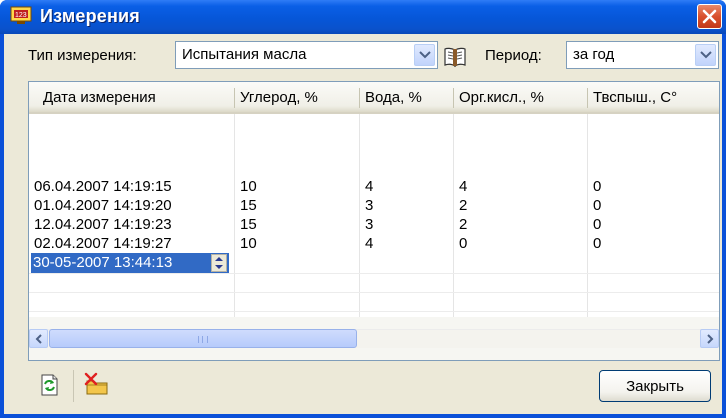 The height and width of the screenshot is (418, 726). Describe the element at coordinates (131, 186) in the screenshot. I see `cell-date: 06.04.2007 14:19:15` at that location.